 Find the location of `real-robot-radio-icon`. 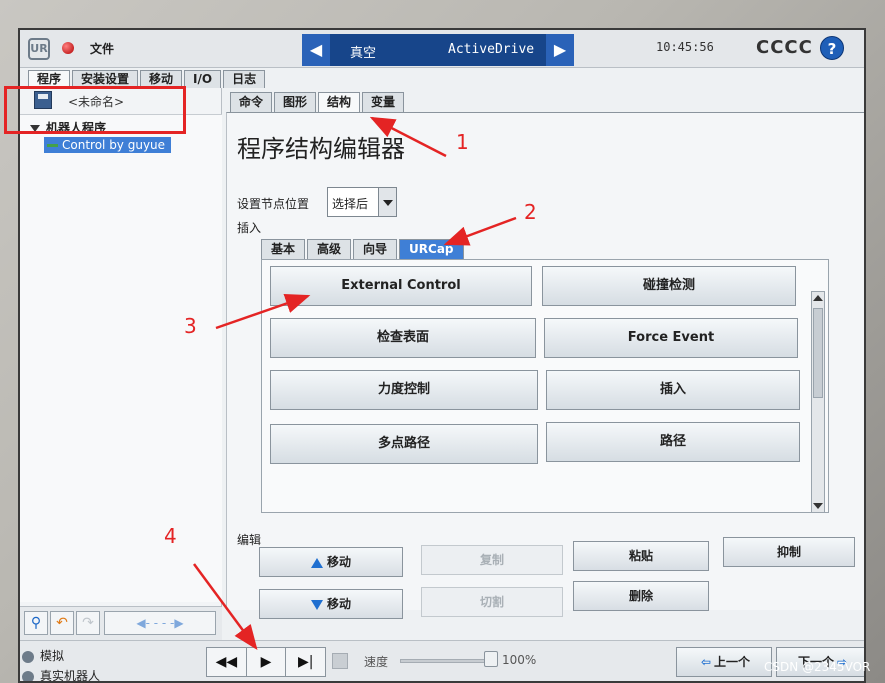

real-robot-radio-icon is located at coordinates (28, 675).